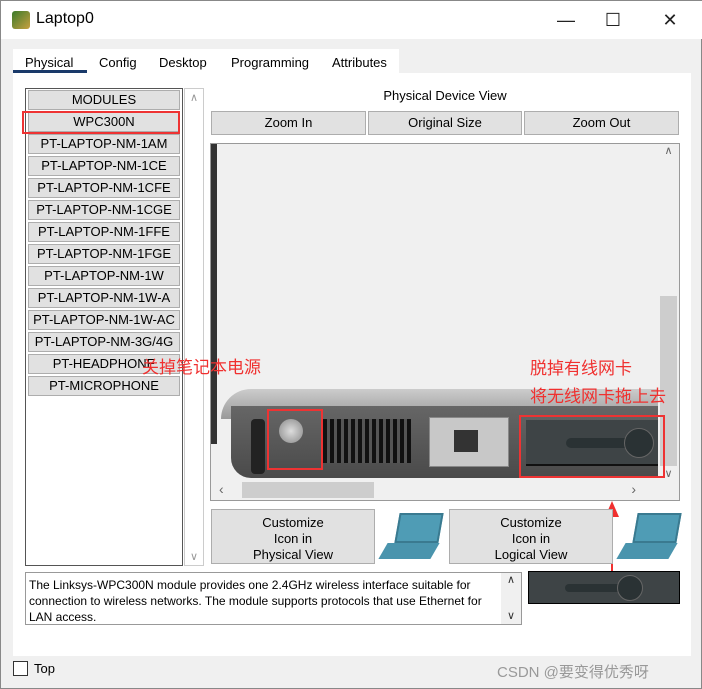 This screenshot has width=702, height=689. I want to click on modules-scrollbar: ∧ ∨, so click(194, 327).